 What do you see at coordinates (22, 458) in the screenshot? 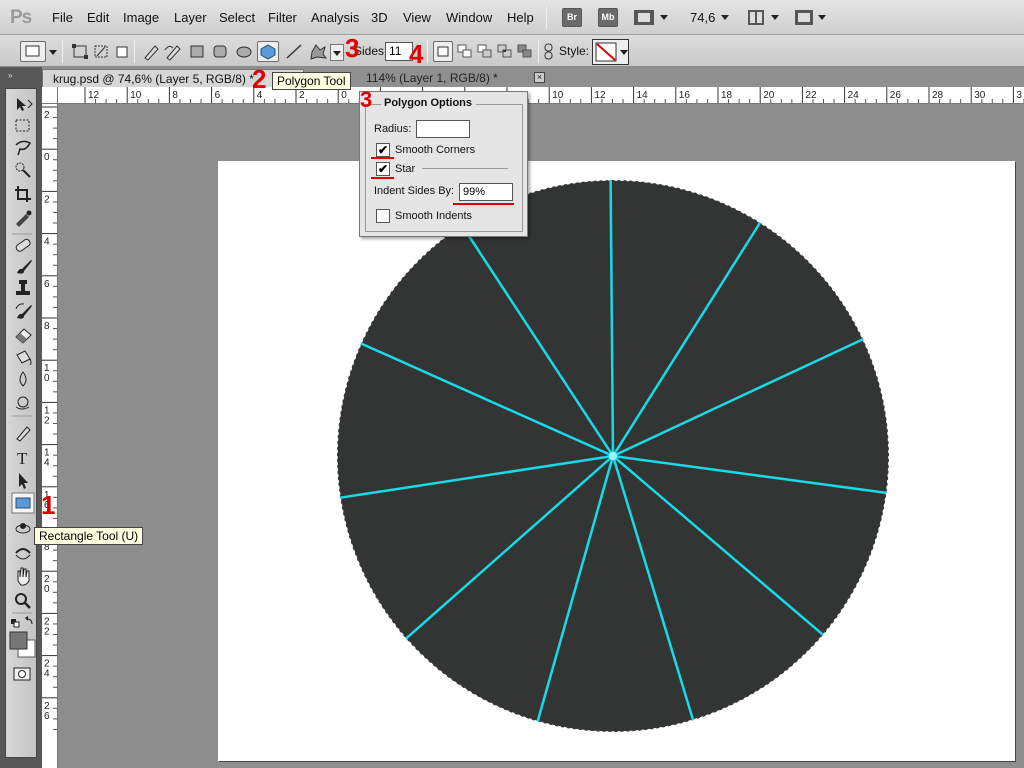
I see `type-tool-icon: T` at bounding box center [22, 458].